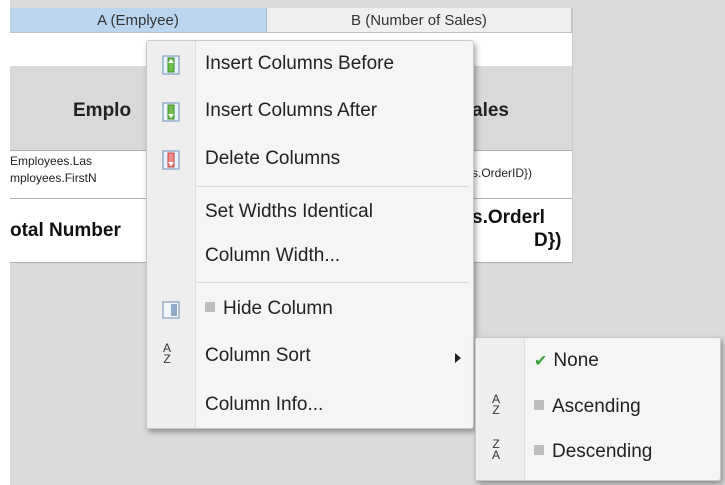  What do you see at coordinates (51, 161) in the screenshot?
I see `field-last-name: Employees.Las` at bounding box center [51, 161].